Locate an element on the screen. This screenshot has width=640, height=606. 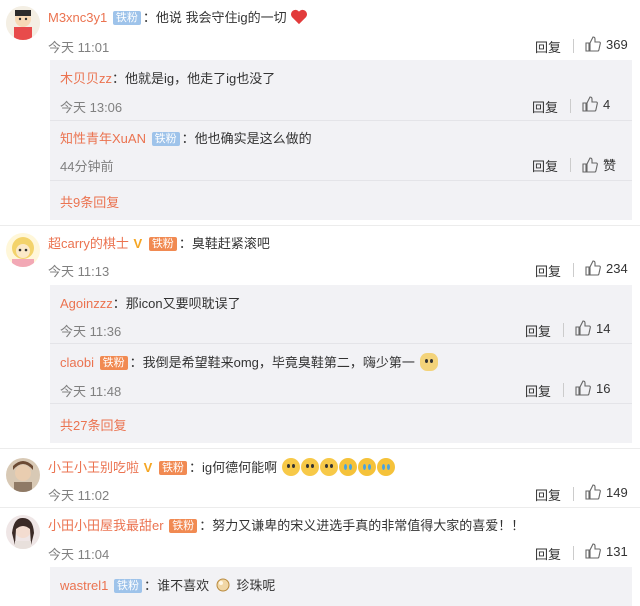
like-count: 369 is located at coordinates (617, 44).